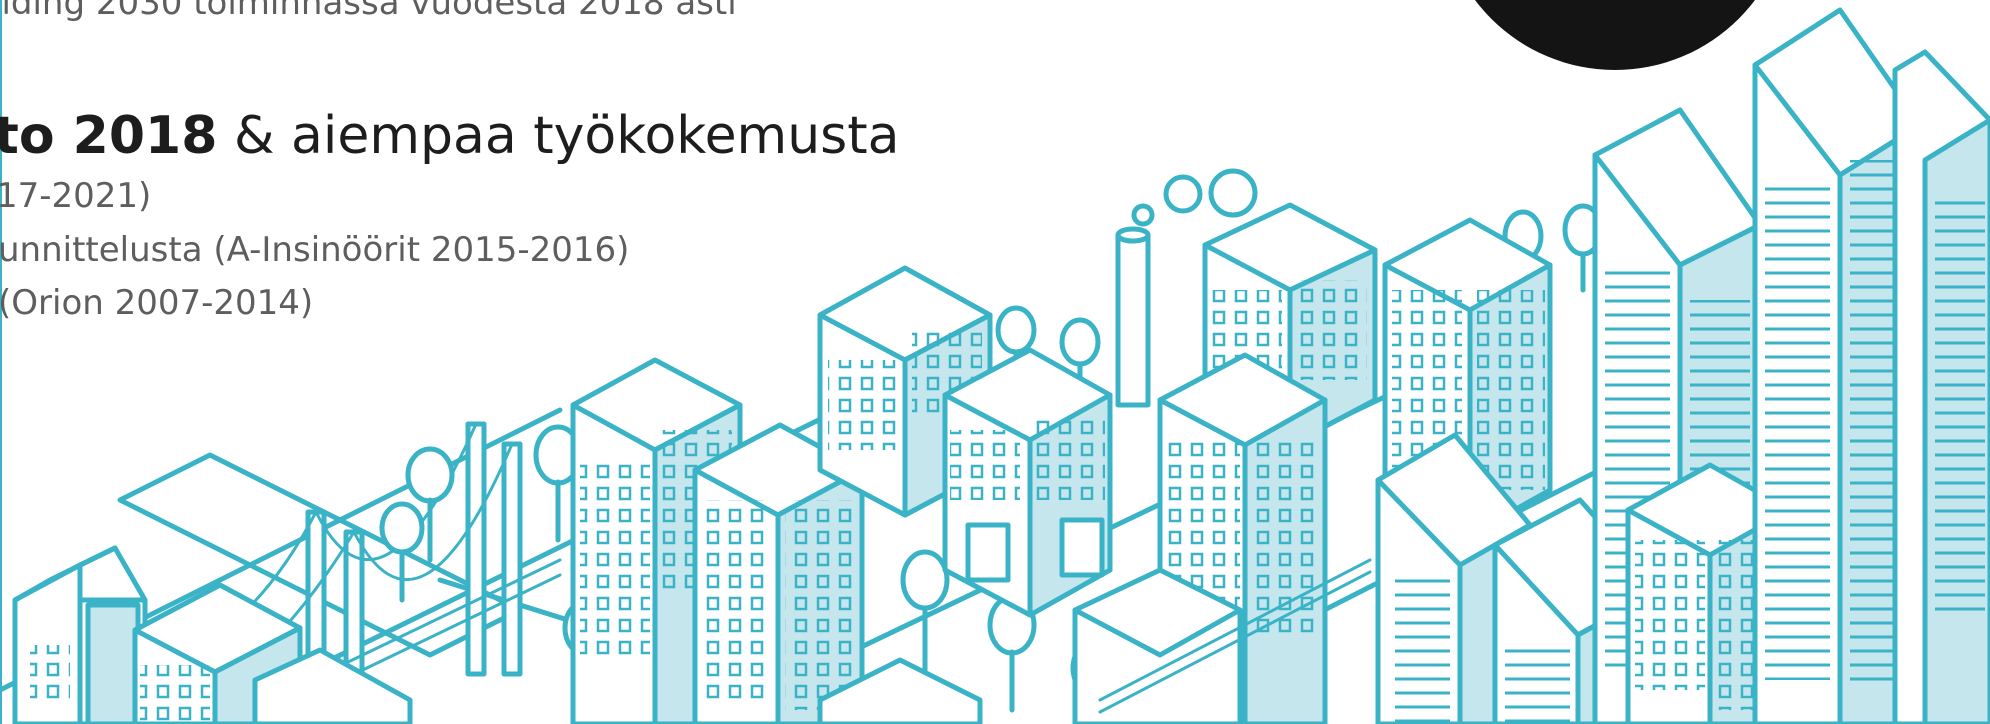 Image resolution: width=1990 pixels, height=724 pixels. Describe the element at coordinates (109, 136) in the screenshot. I see `heading-bold-part: to 2018` at that location.